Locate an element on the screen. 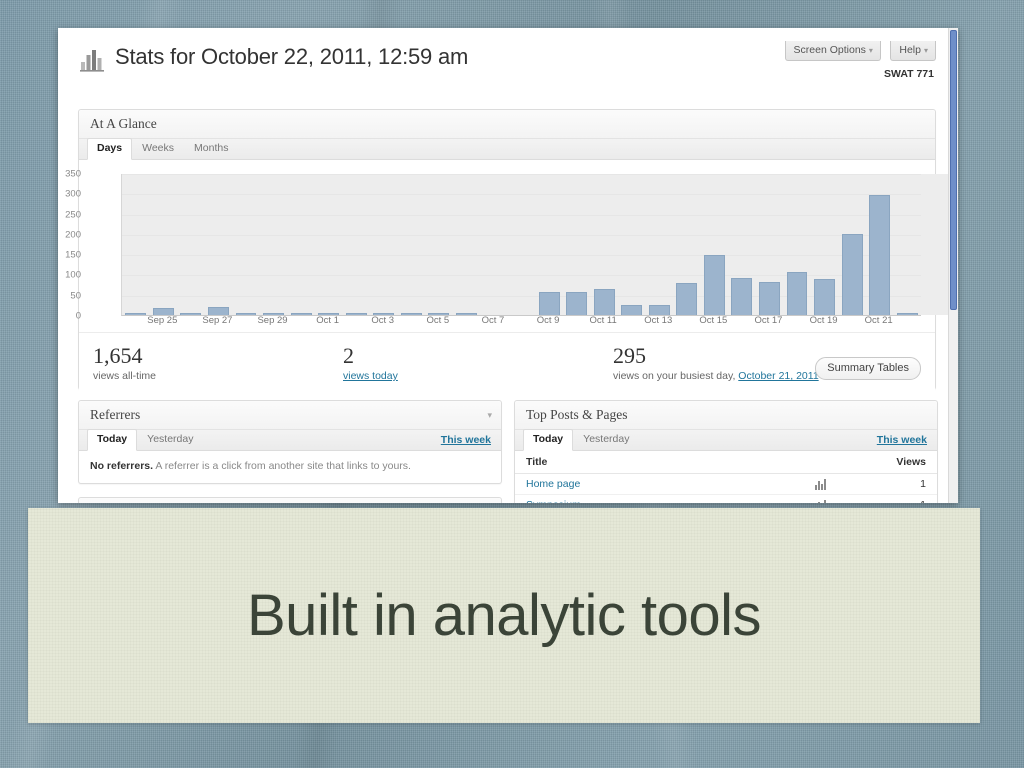 This screenshot has height=768, width=1024. stat-caption: views on your busiest day, is located at coordinates (674, 376).